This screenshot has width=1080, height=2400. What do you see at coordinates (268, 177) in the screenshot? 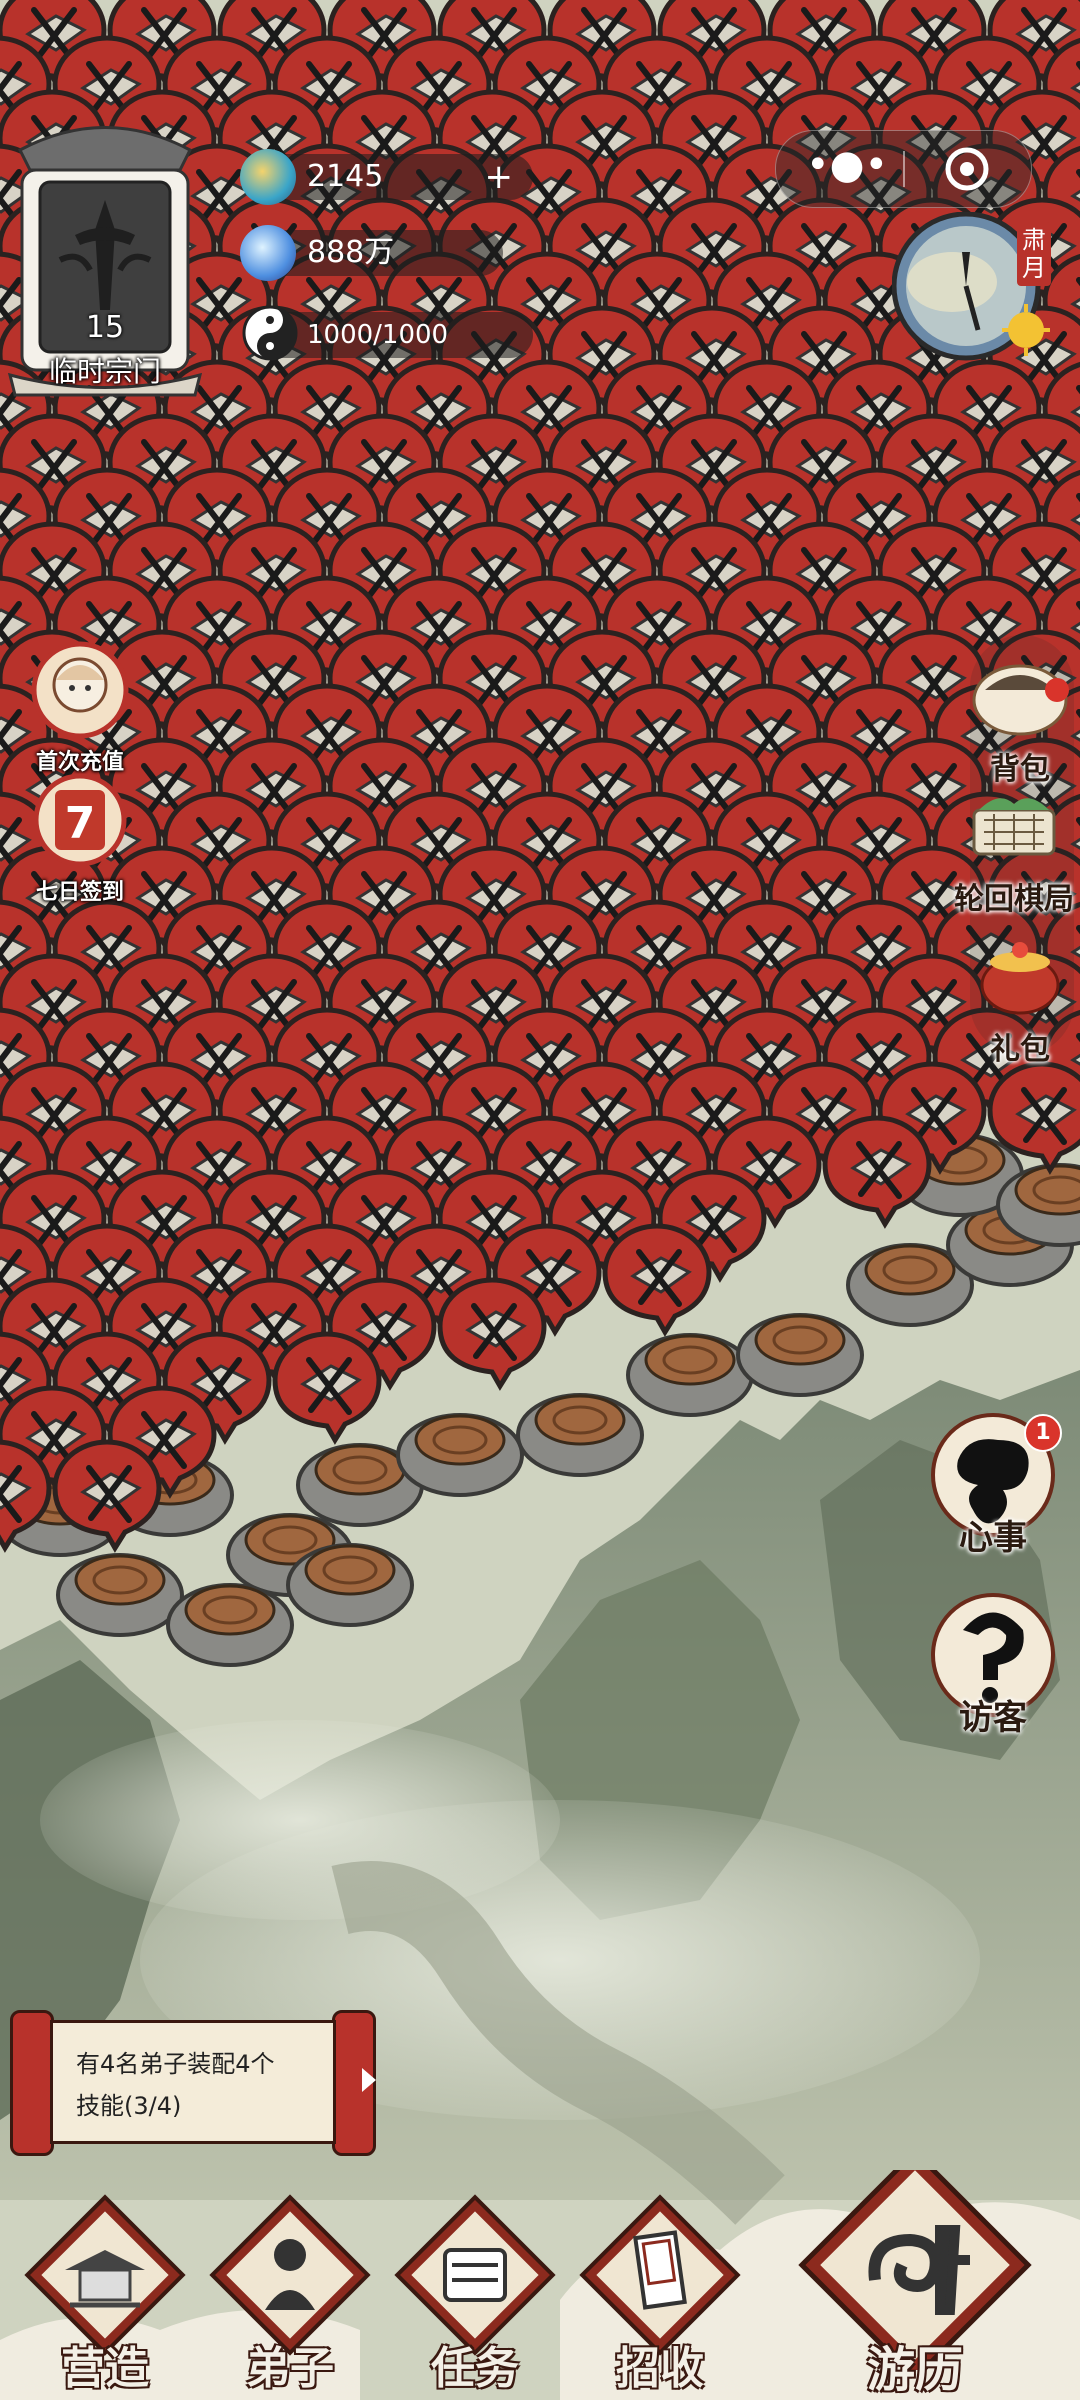
I see `spirit-stone-icon` at bounding box center [268, 177].